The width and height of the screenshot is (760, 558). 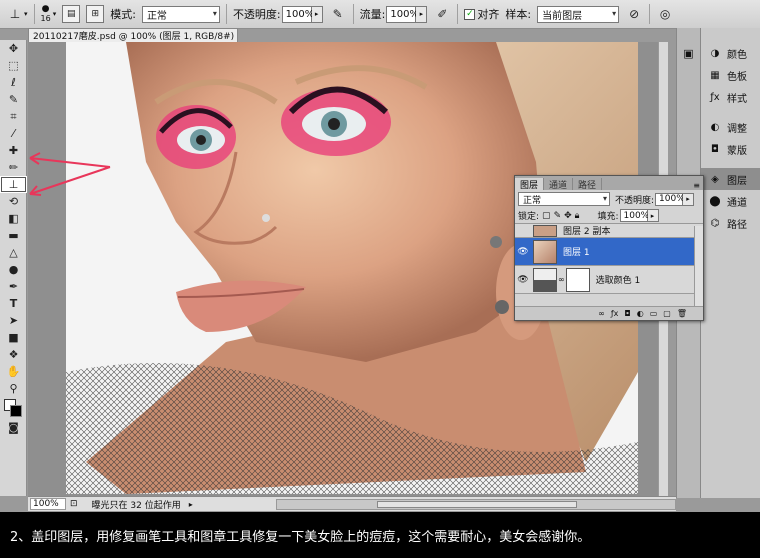 I want to click on document-tab: 20110217磨皮.psd @ 100% (图层 1, RGB/8#) * ×, so click(x=133, y=35).